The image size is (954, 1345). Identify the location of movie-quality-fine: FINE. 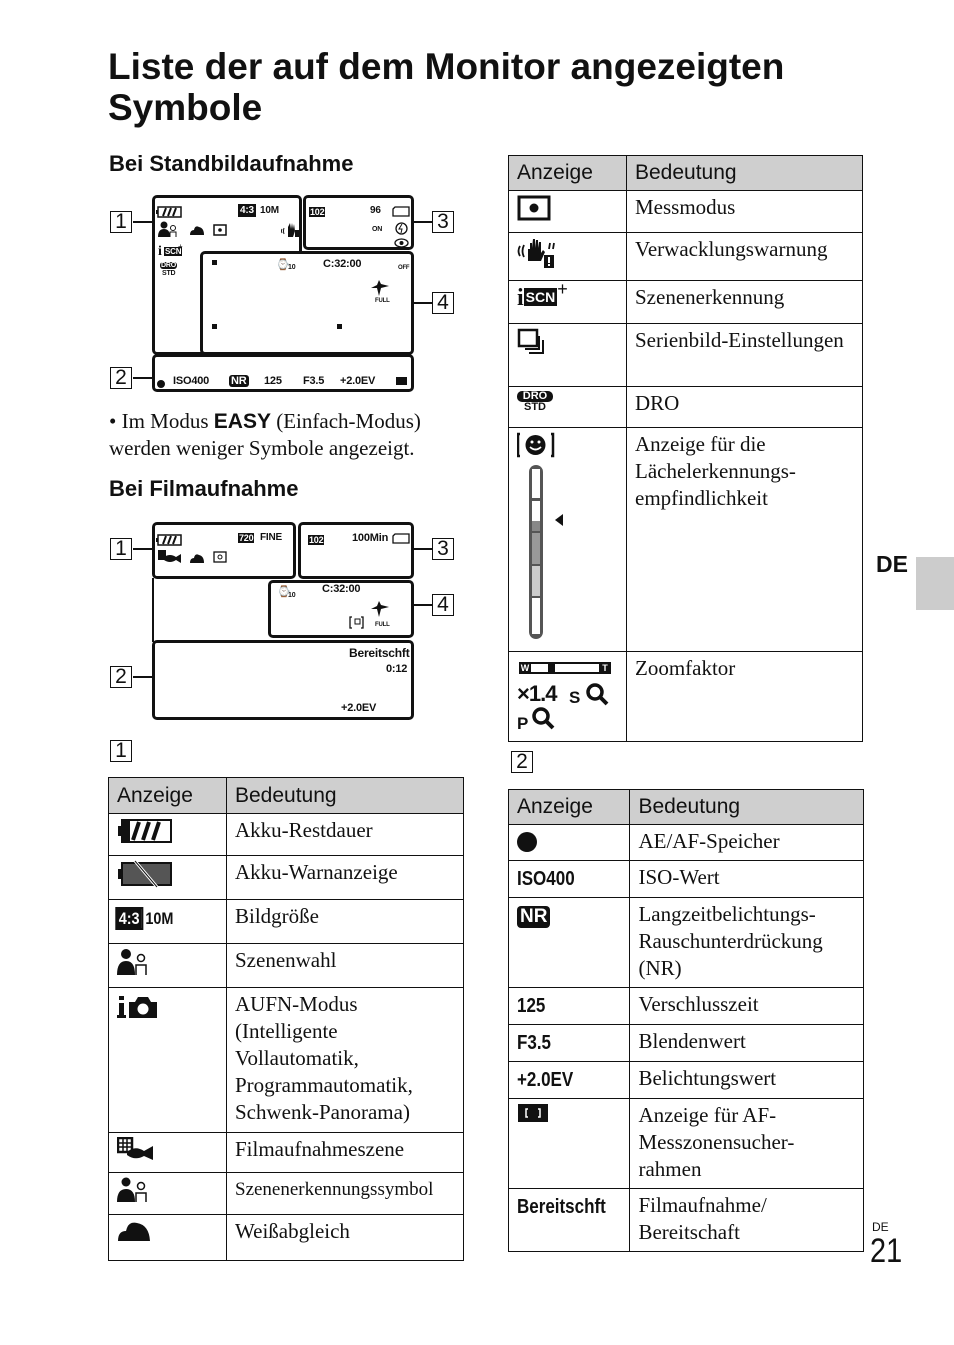
(271, 537).